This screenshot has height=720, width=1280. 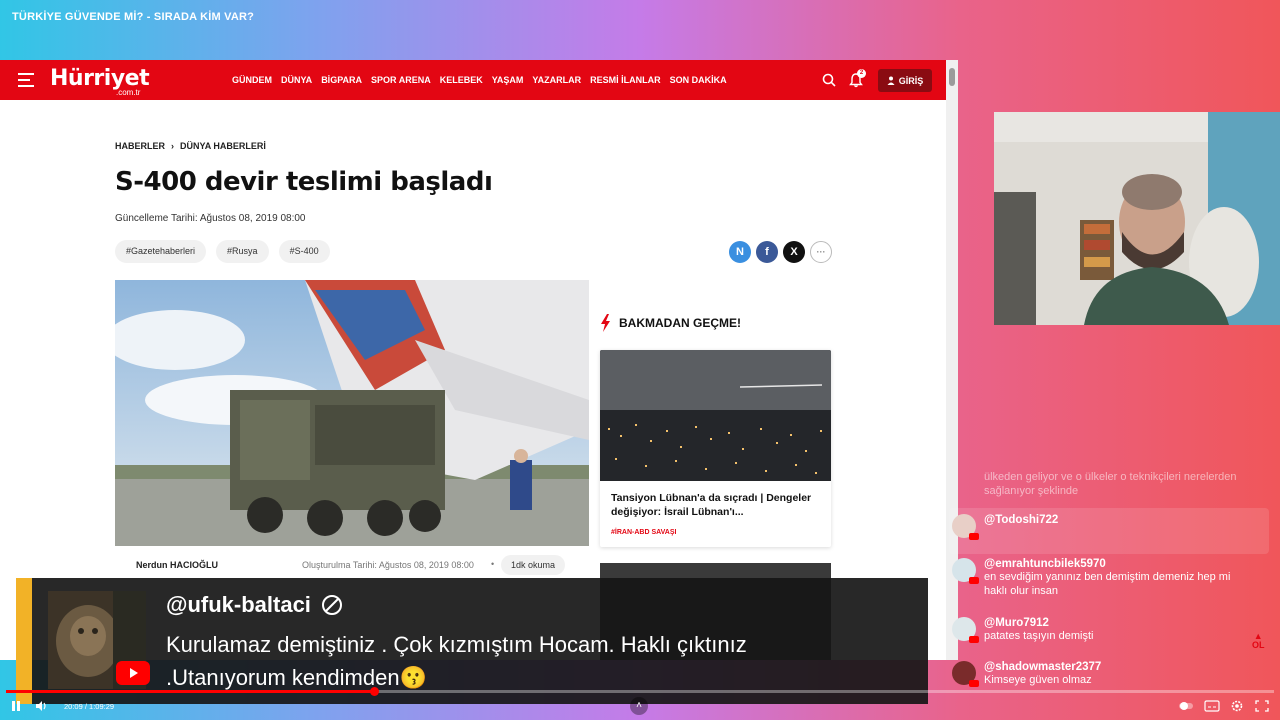 I want to click on pause-icon, so click(x=16, y=706).